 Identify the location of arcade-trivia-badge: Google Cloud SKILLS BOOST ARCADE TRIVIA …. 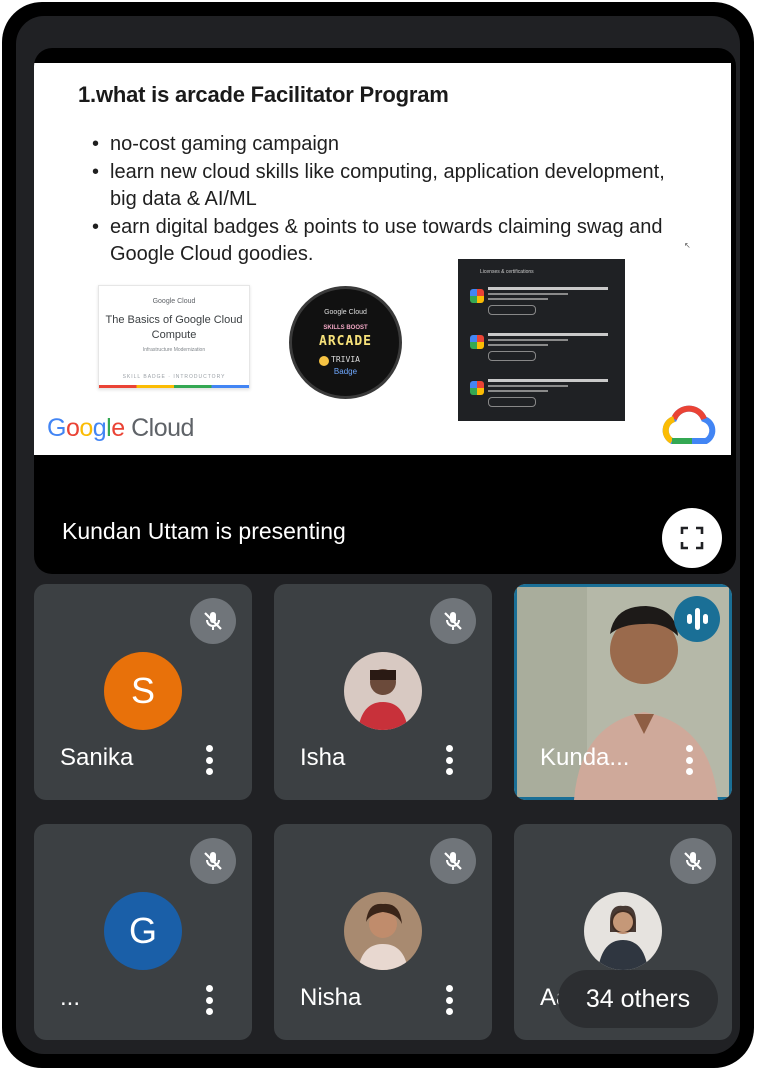
(345, 342).